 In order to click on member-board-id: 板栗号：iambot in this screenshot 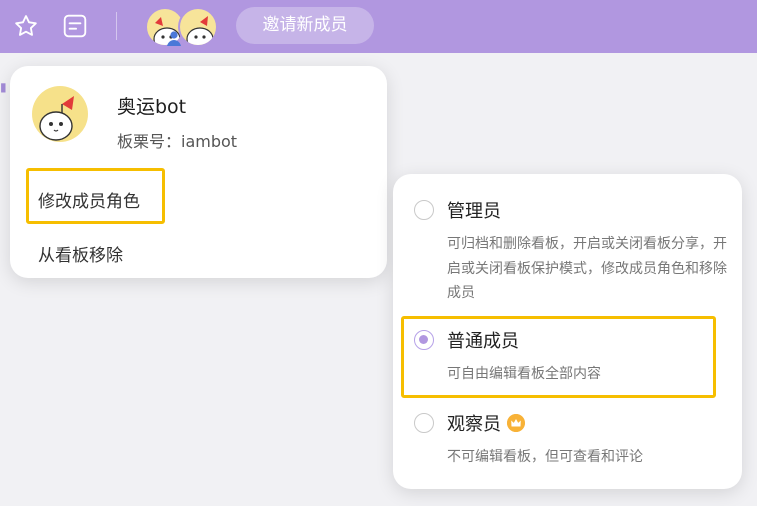, I will do `click(177, 141)`.